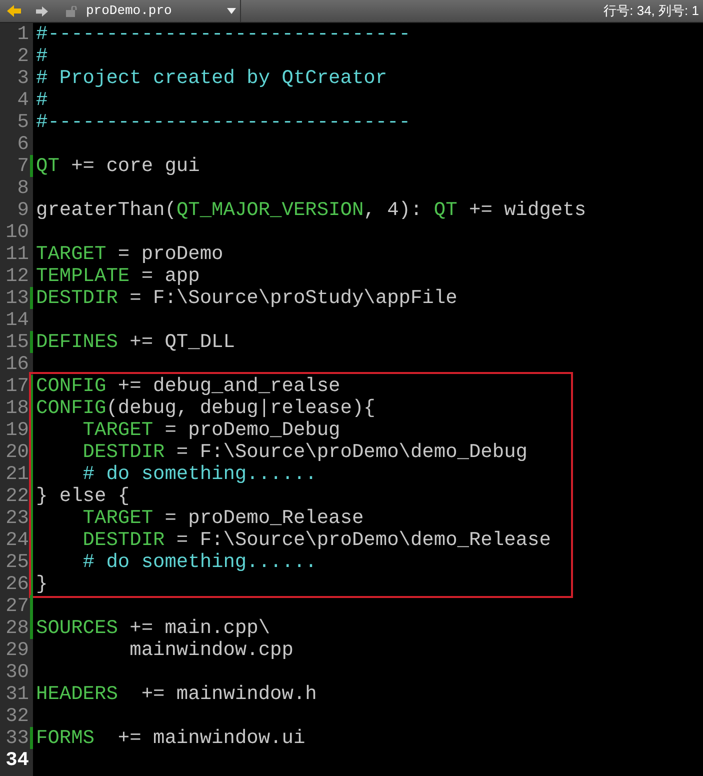 The image size is (703, 776). Describe the element at coordinates (246, 298) in the screenshot. I see `code-line: DESTDIR = F:\Source\proStudy\appFile` at that location.